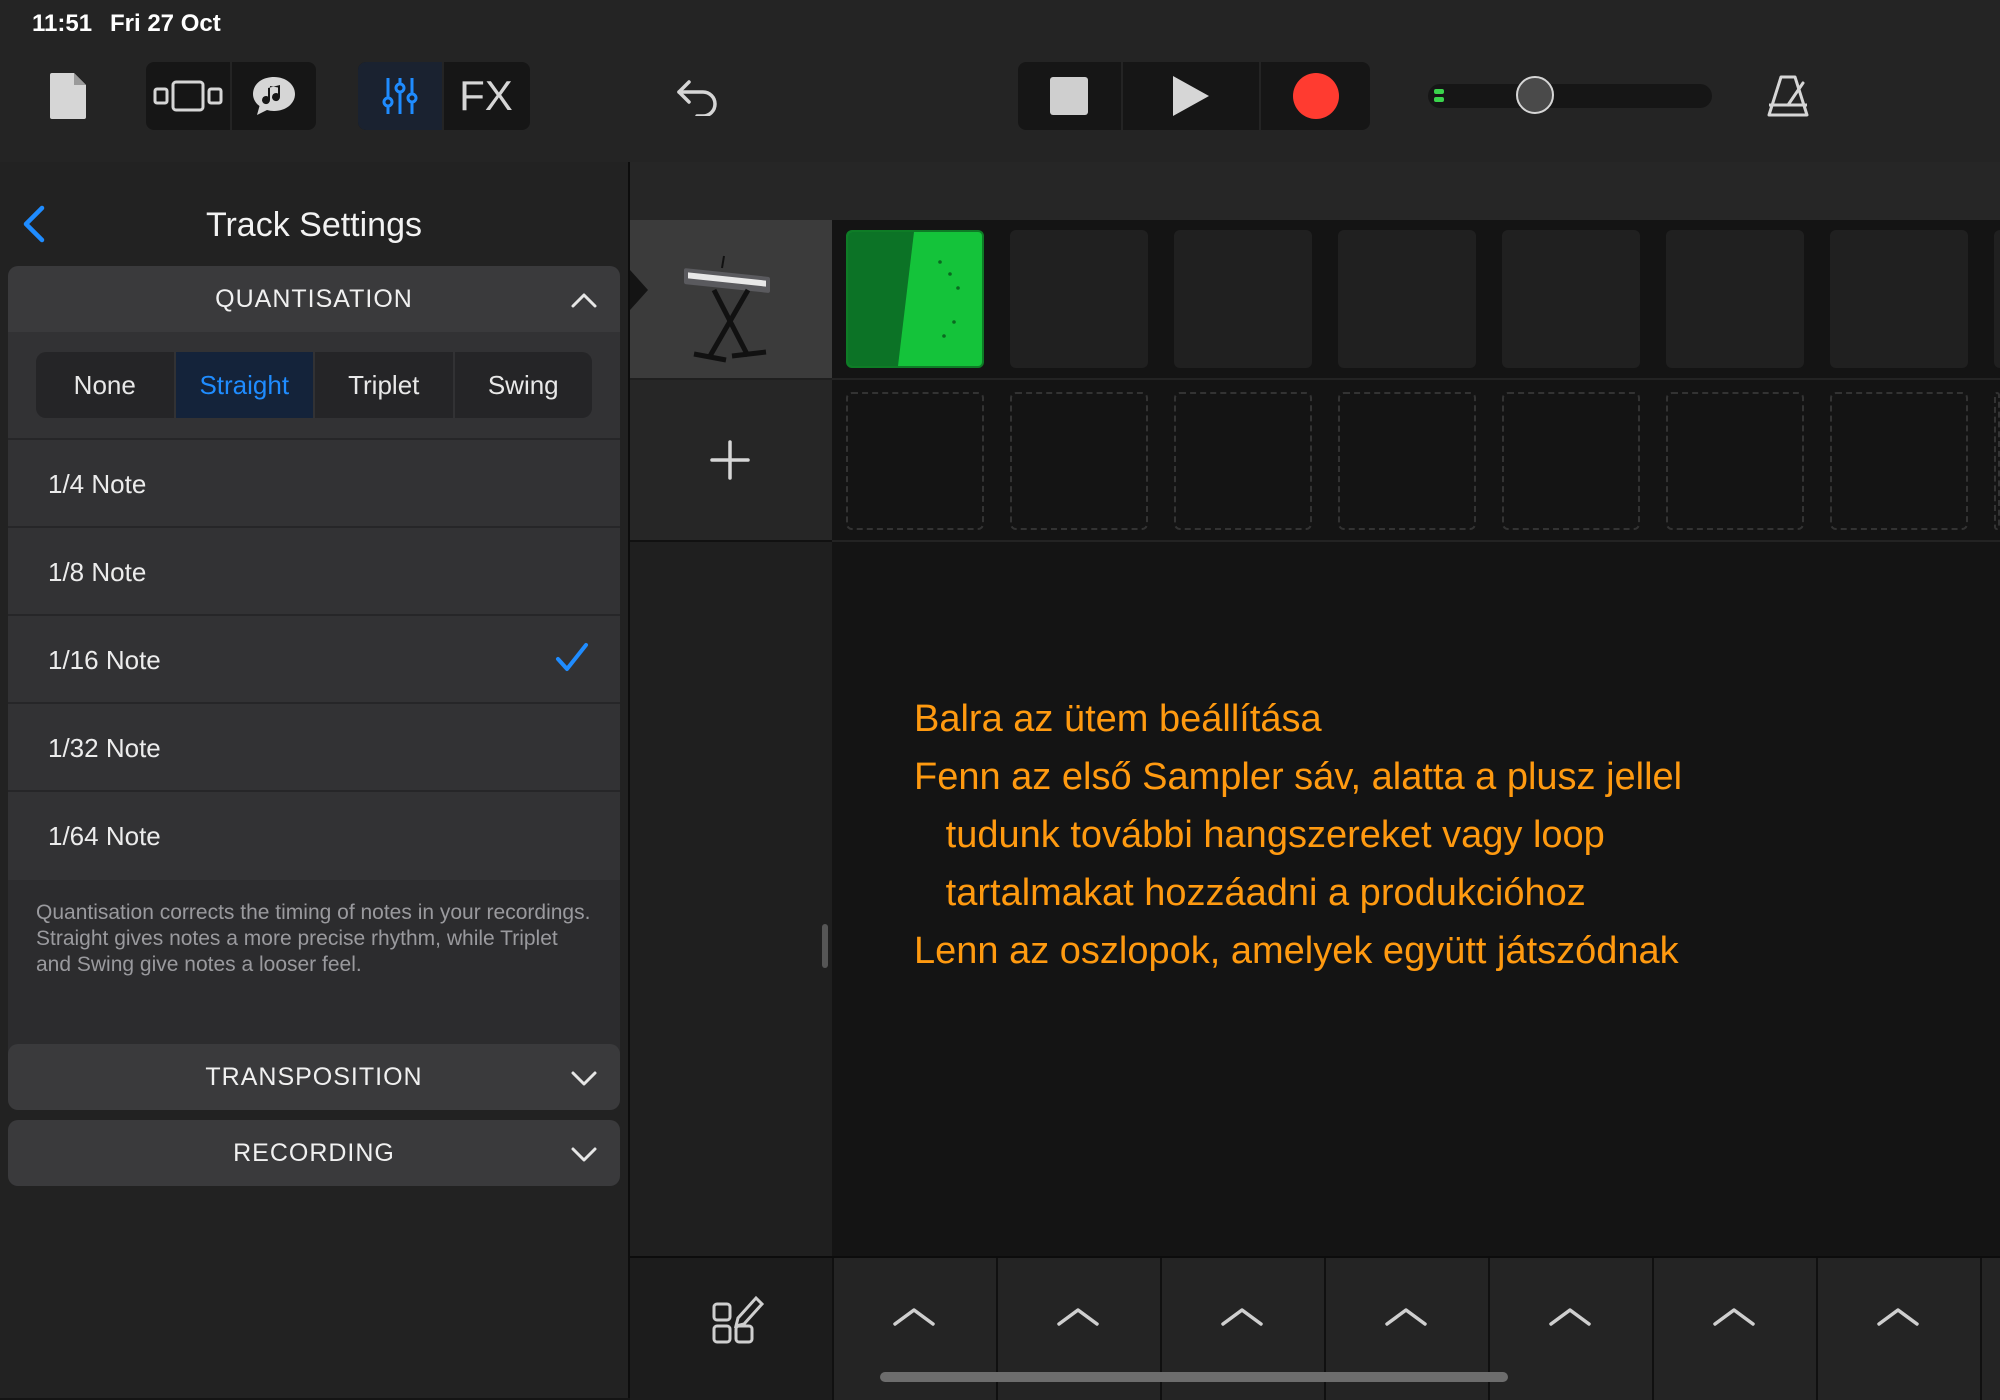 This screenshot has height=1400, width=2000. I want to click on record-button, so click(1315, 96).